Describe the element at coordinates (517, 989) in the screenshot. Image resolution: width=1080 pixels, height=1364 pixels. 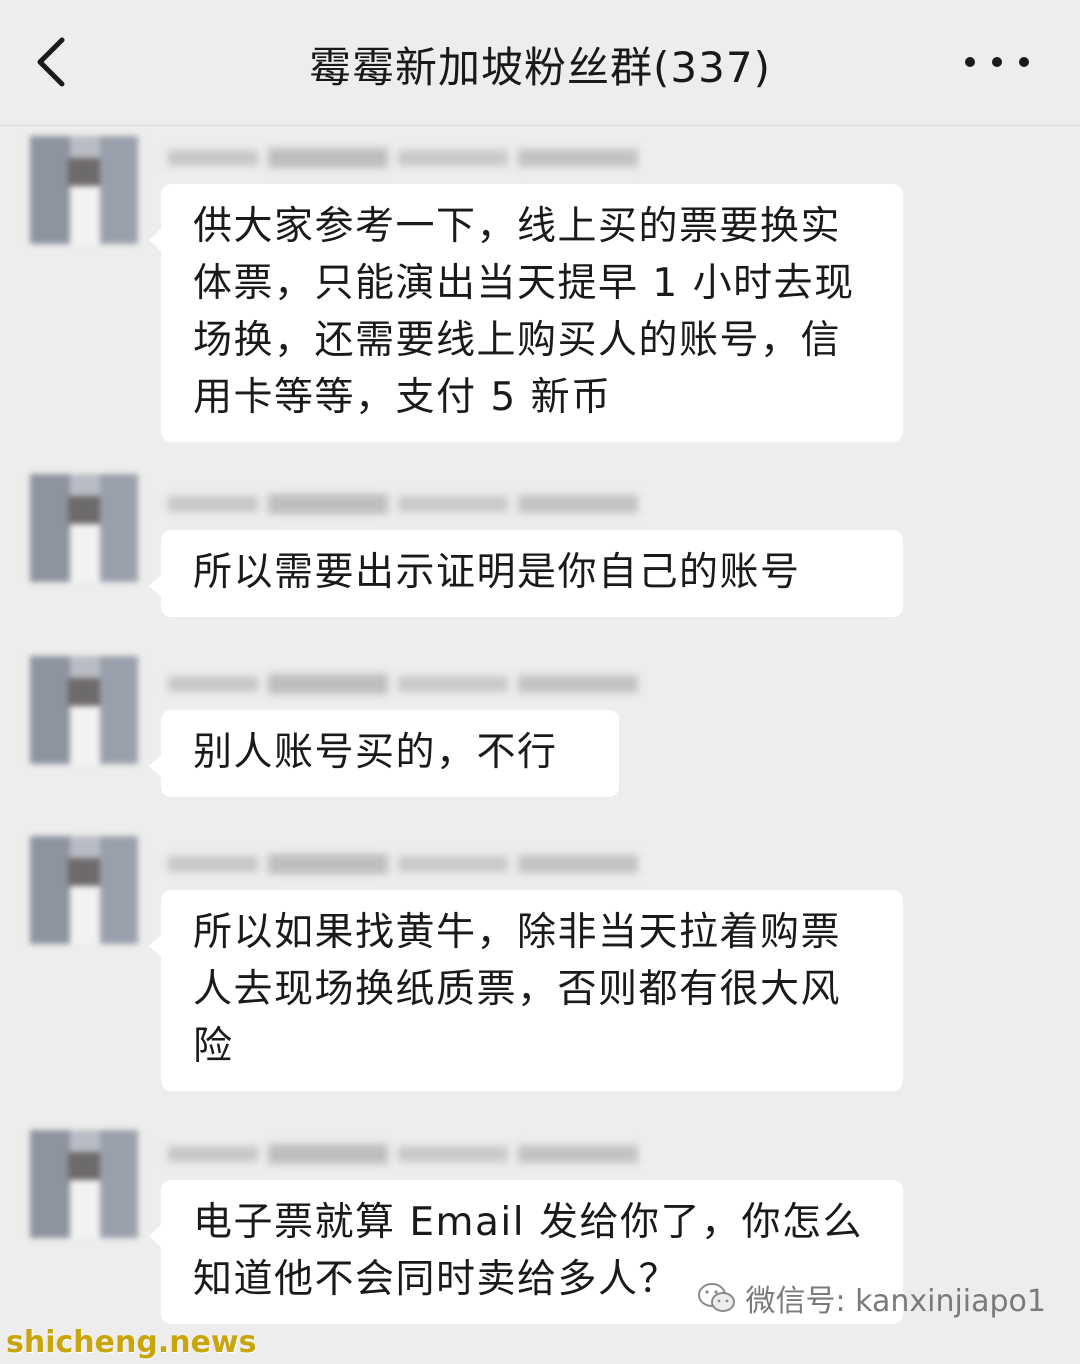
I see `message-text: 所以如果找黄牛，除非当天拉着购票人去现场换纸质票，否则都有很大风险` at that location.